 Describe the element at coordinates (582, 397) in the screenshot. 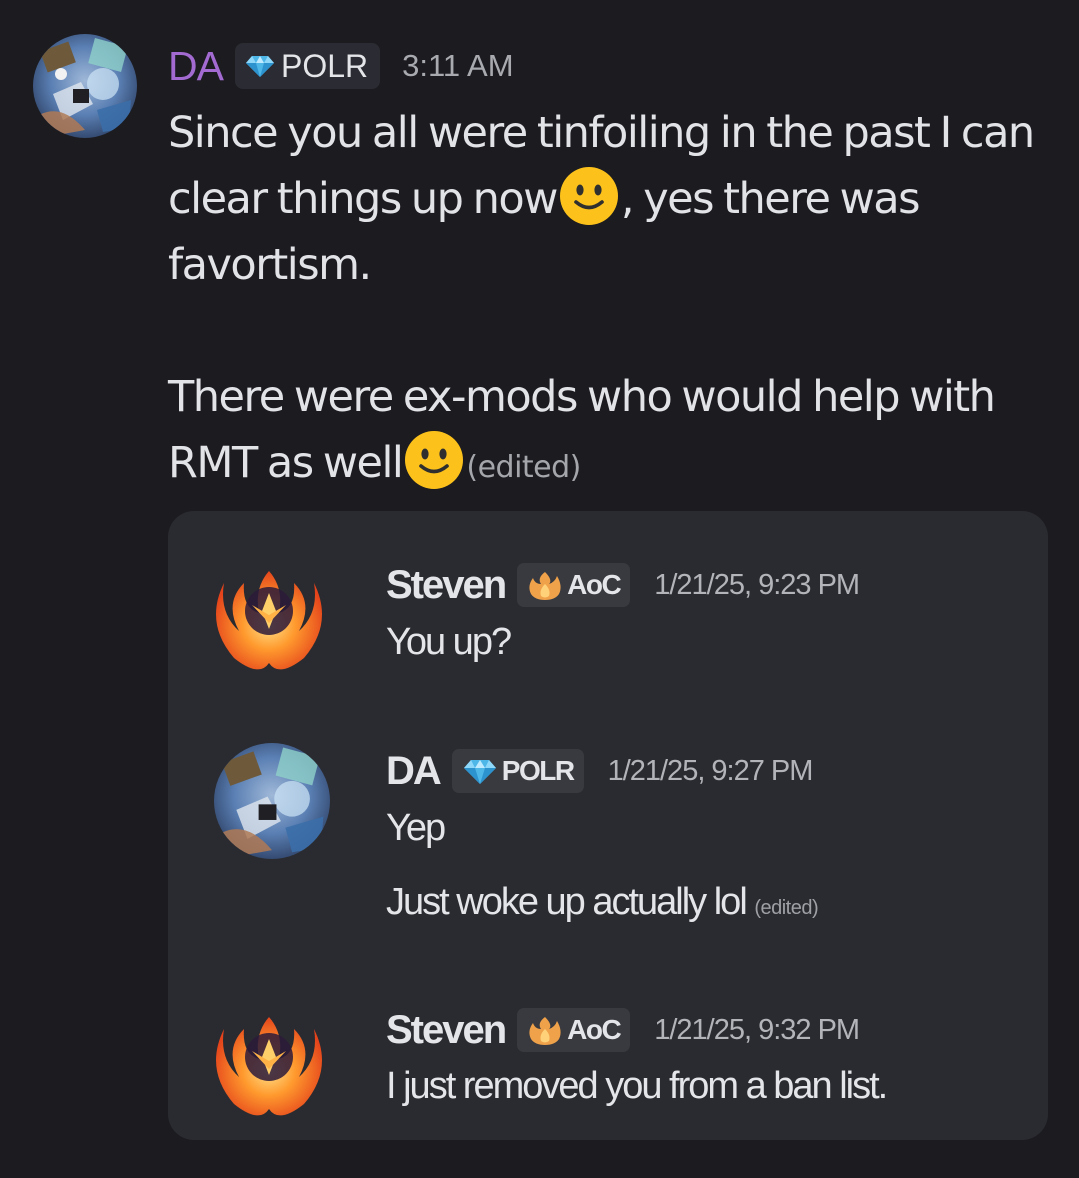

I see `message-line: There were ex-mods who would help with` at that location.